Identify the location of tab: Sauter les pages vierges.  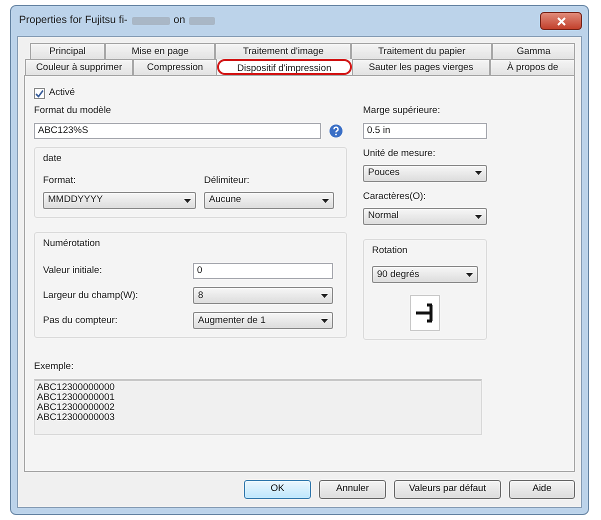
(421, 67).